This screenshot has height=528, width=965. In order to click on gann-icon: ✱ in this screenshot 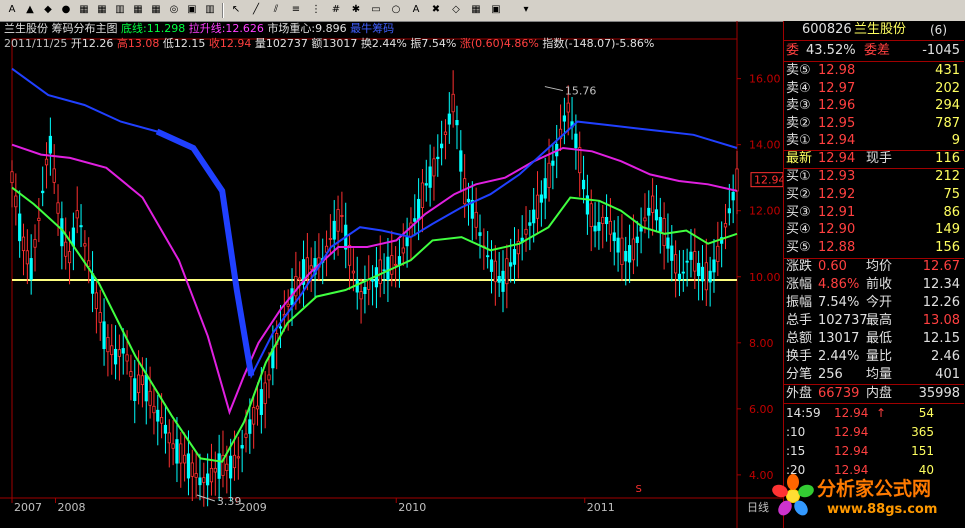, I will do `click(356, 10)`.